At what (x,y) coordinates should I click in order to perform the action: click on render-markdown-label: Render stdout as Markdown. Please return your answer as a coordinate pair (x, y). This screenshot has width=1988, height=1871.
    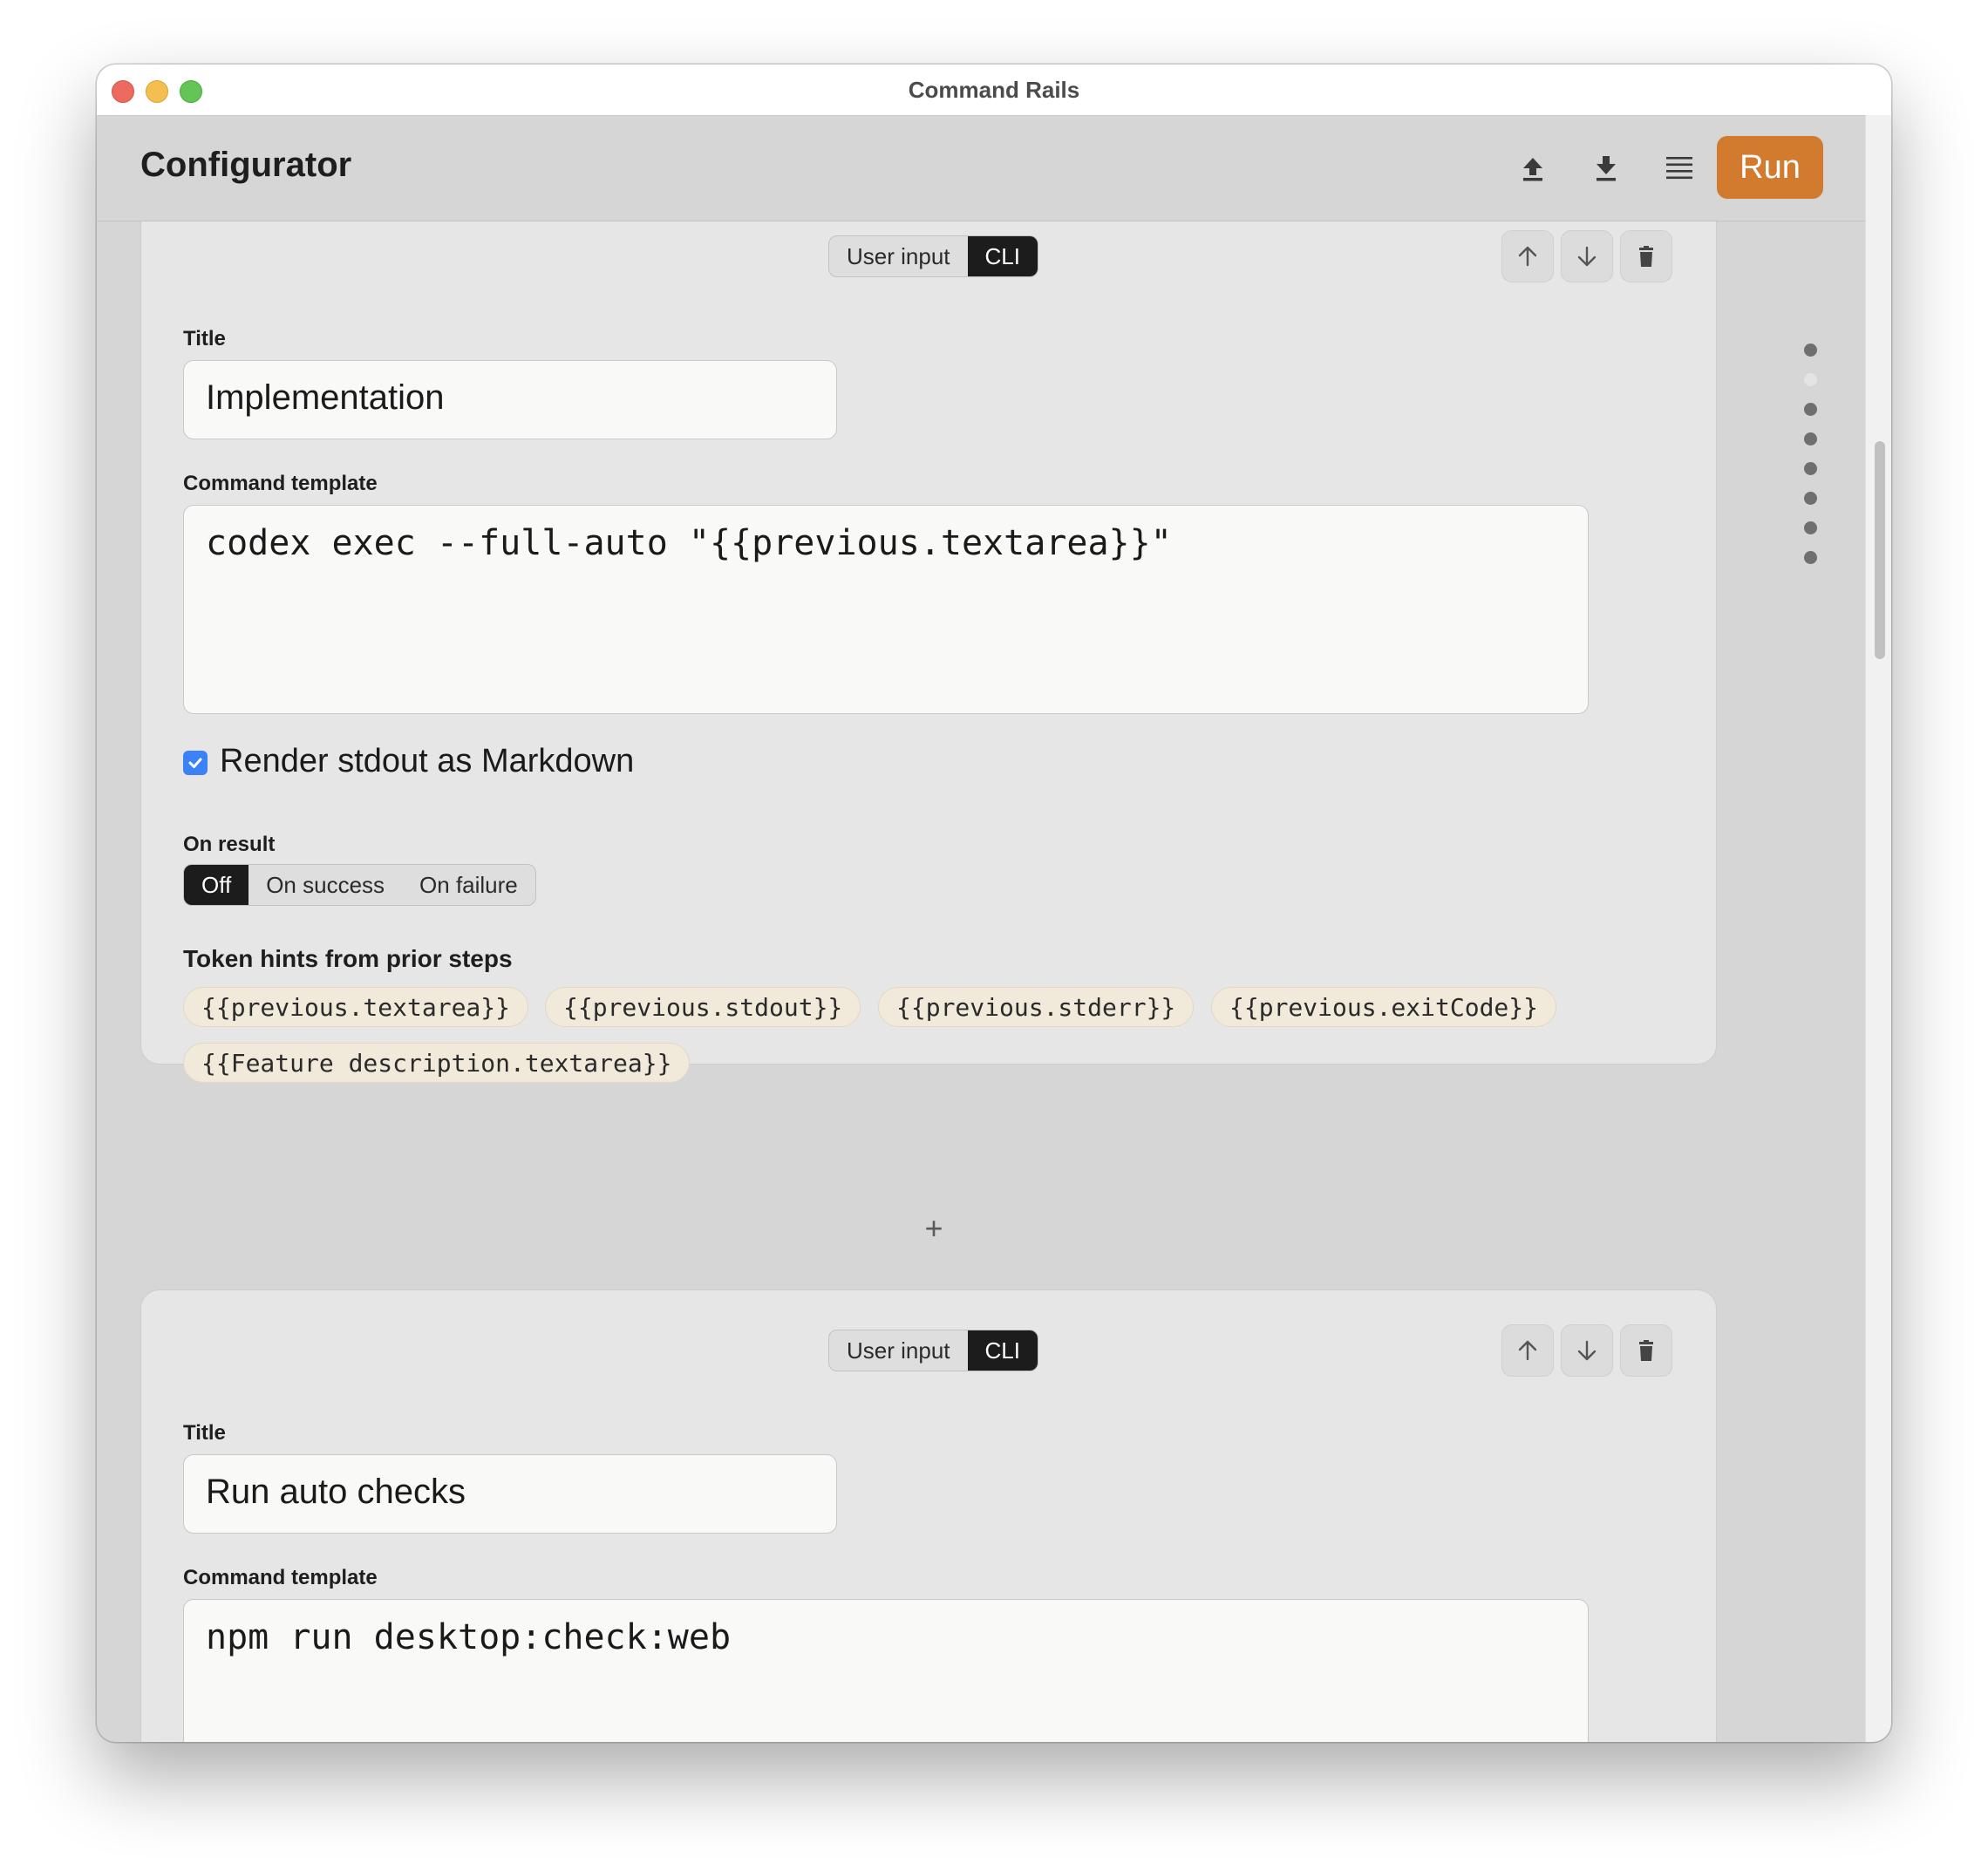
    Looking at the image, I should click on (427, 761).